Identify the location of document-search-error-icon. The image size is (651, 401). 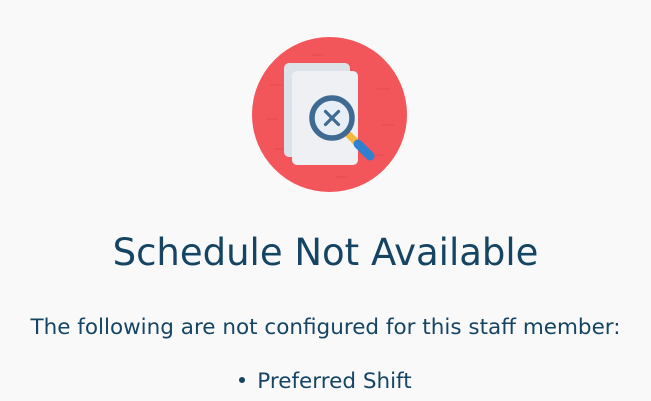
(329, 114).